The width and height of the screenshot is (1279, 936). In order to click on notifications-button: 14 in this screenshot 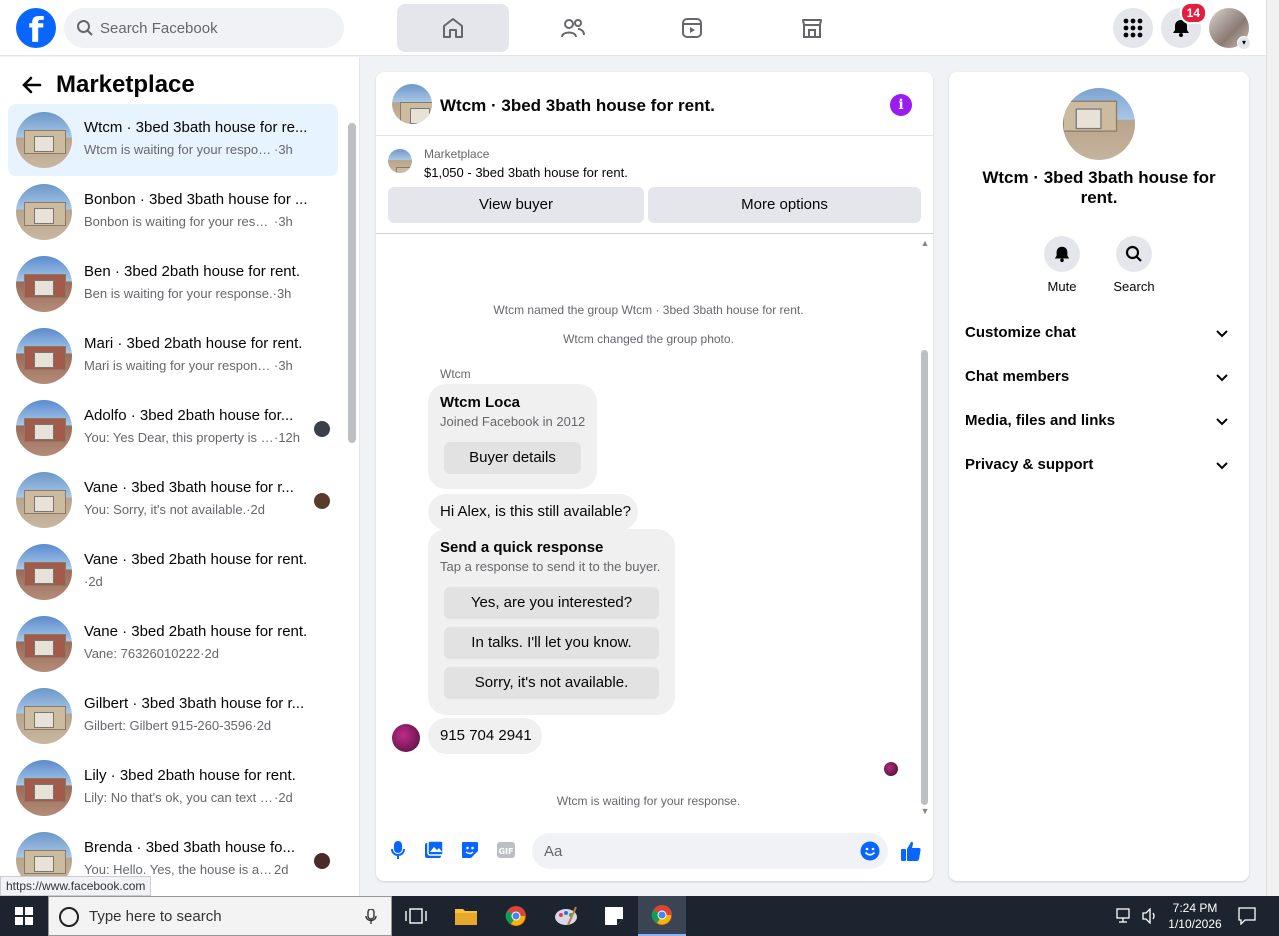, I will do `click(1184, 25)`.